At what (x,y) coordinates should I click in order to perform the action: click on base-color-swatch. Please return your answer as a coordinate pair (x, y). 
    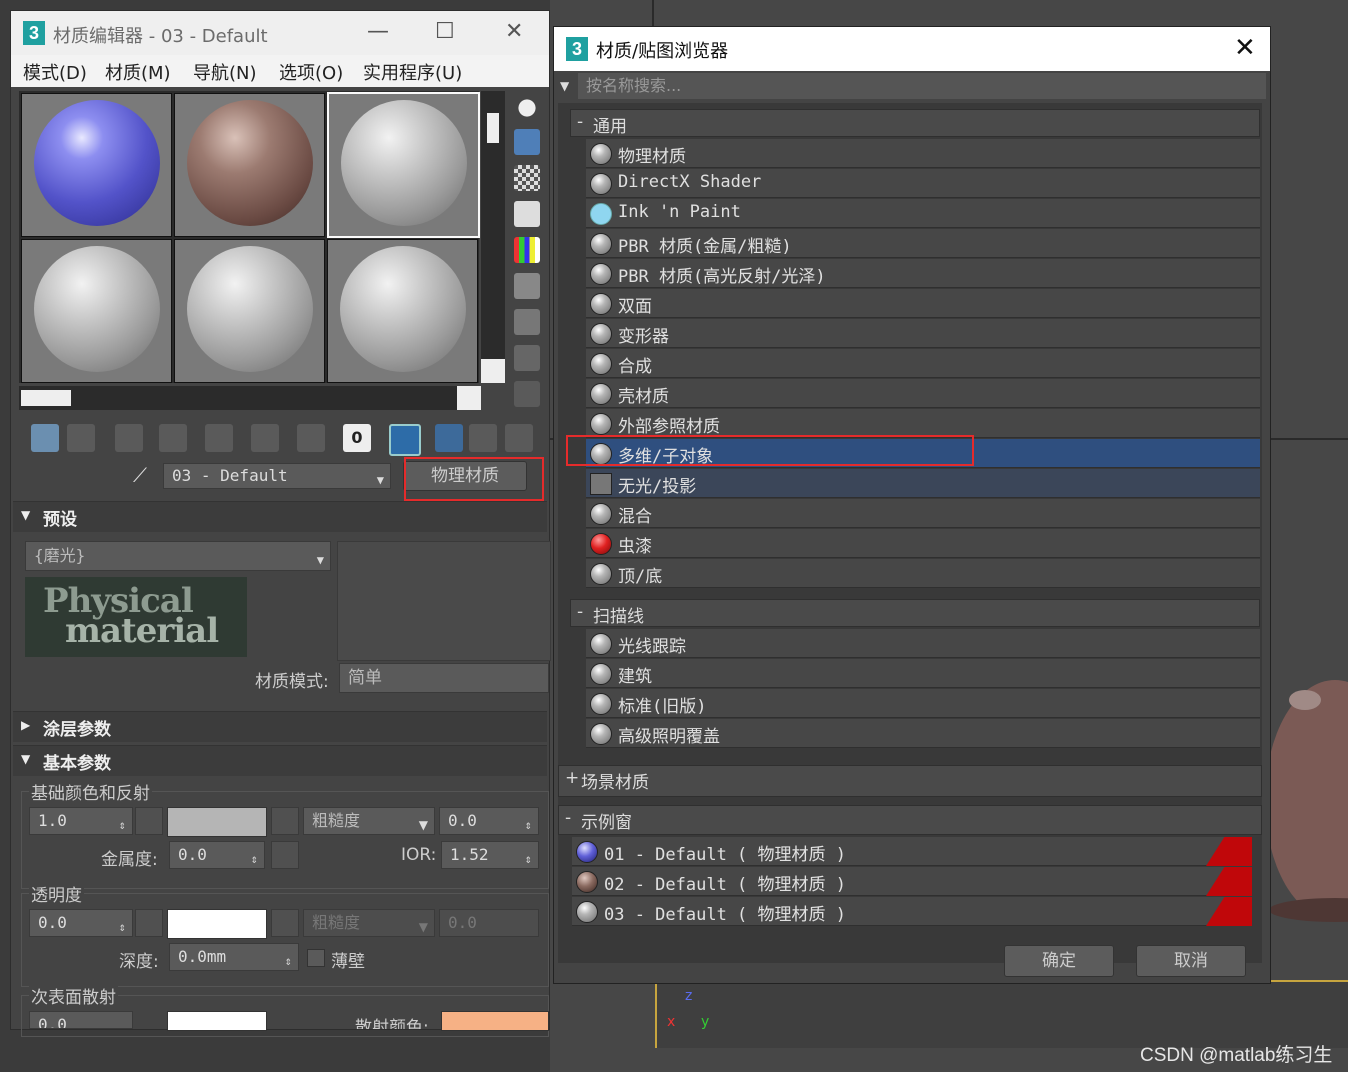
    Looking at the image, I should click on (217, 822).